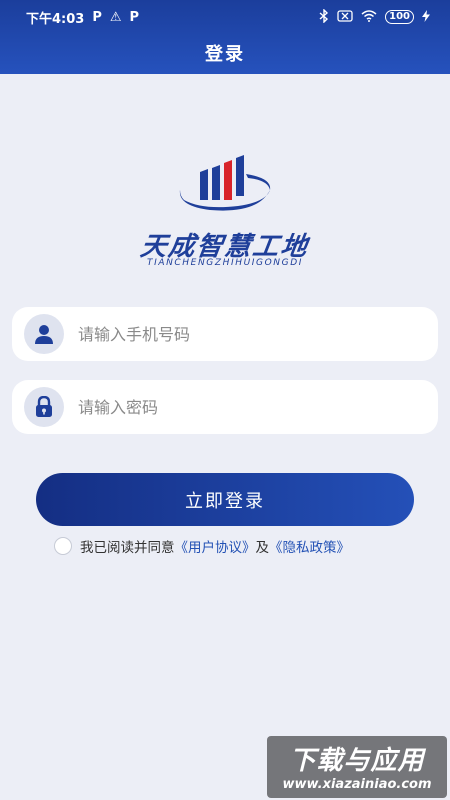 Image resolution: width=450 pixels, height=800 pixels. I want to click on phone-field, so click(225, 334).